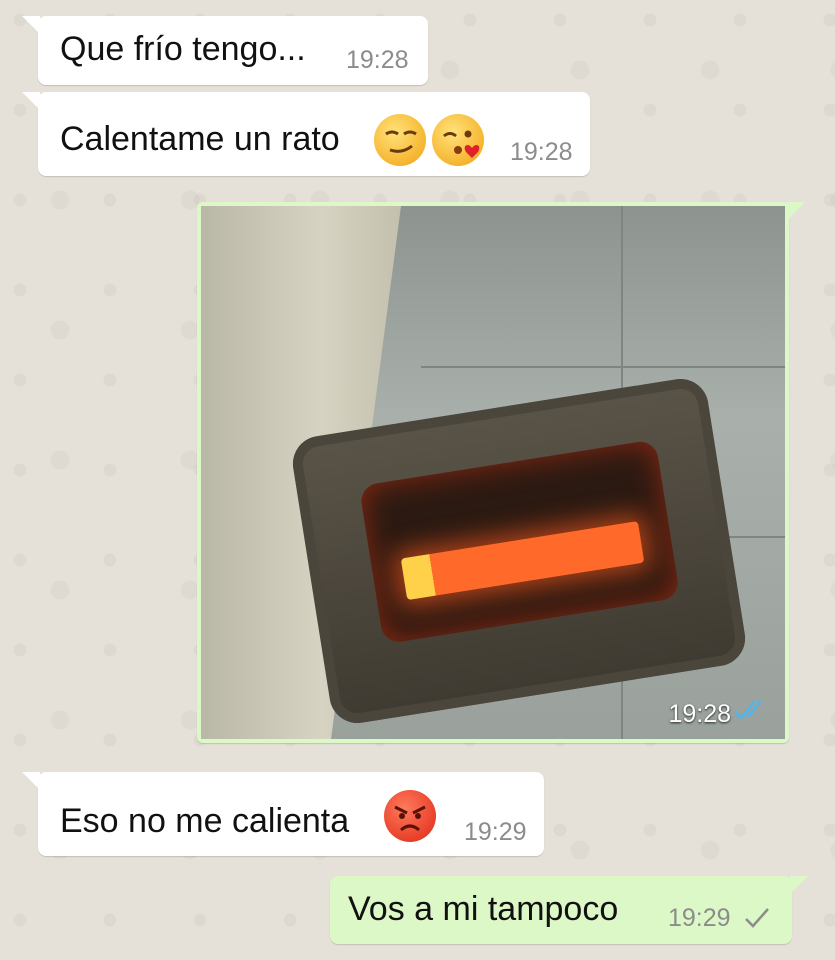 This screenshot has width=835, height=960. I want to click on angry-face-emoji-icon, so click(410, 816).